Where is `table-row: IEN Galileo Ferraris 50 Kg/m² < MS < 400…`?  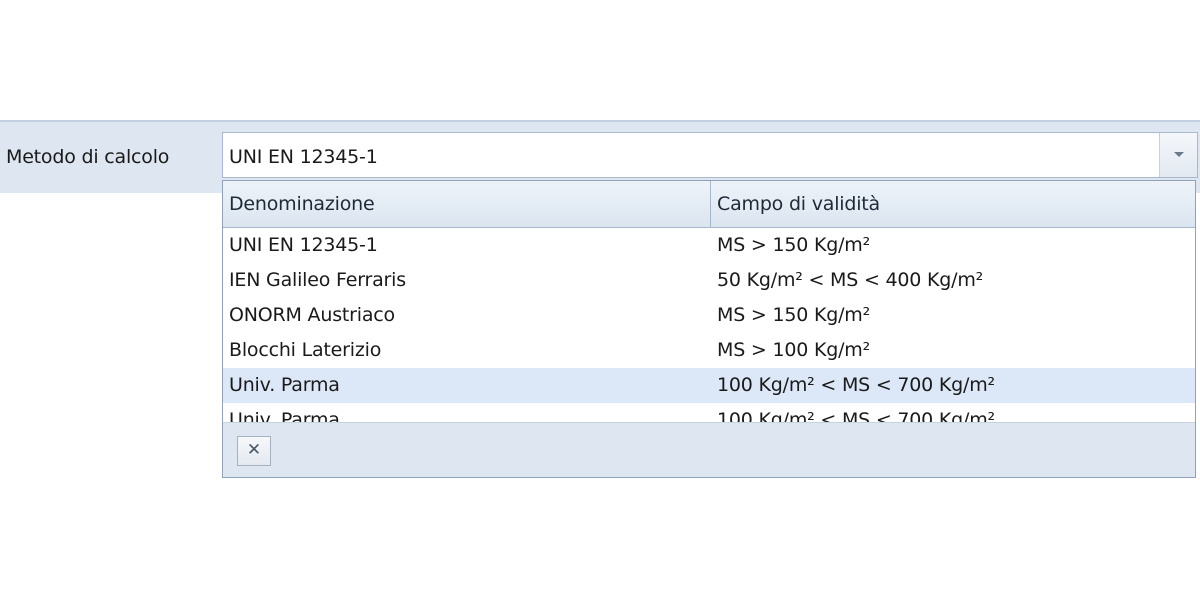 table-row: IEN Galileo Ferraris 50 Kg/m² < MS < 400… is located at coordinates (709, 280).